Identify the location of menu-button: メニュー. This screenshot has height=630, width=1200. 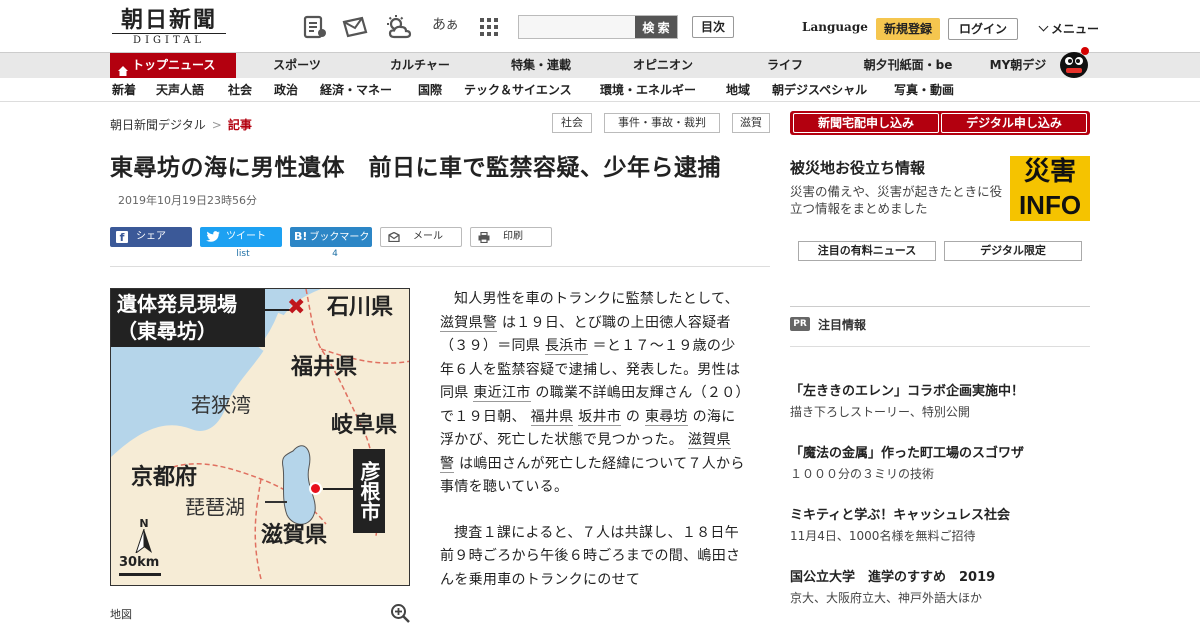
(1069, 28).